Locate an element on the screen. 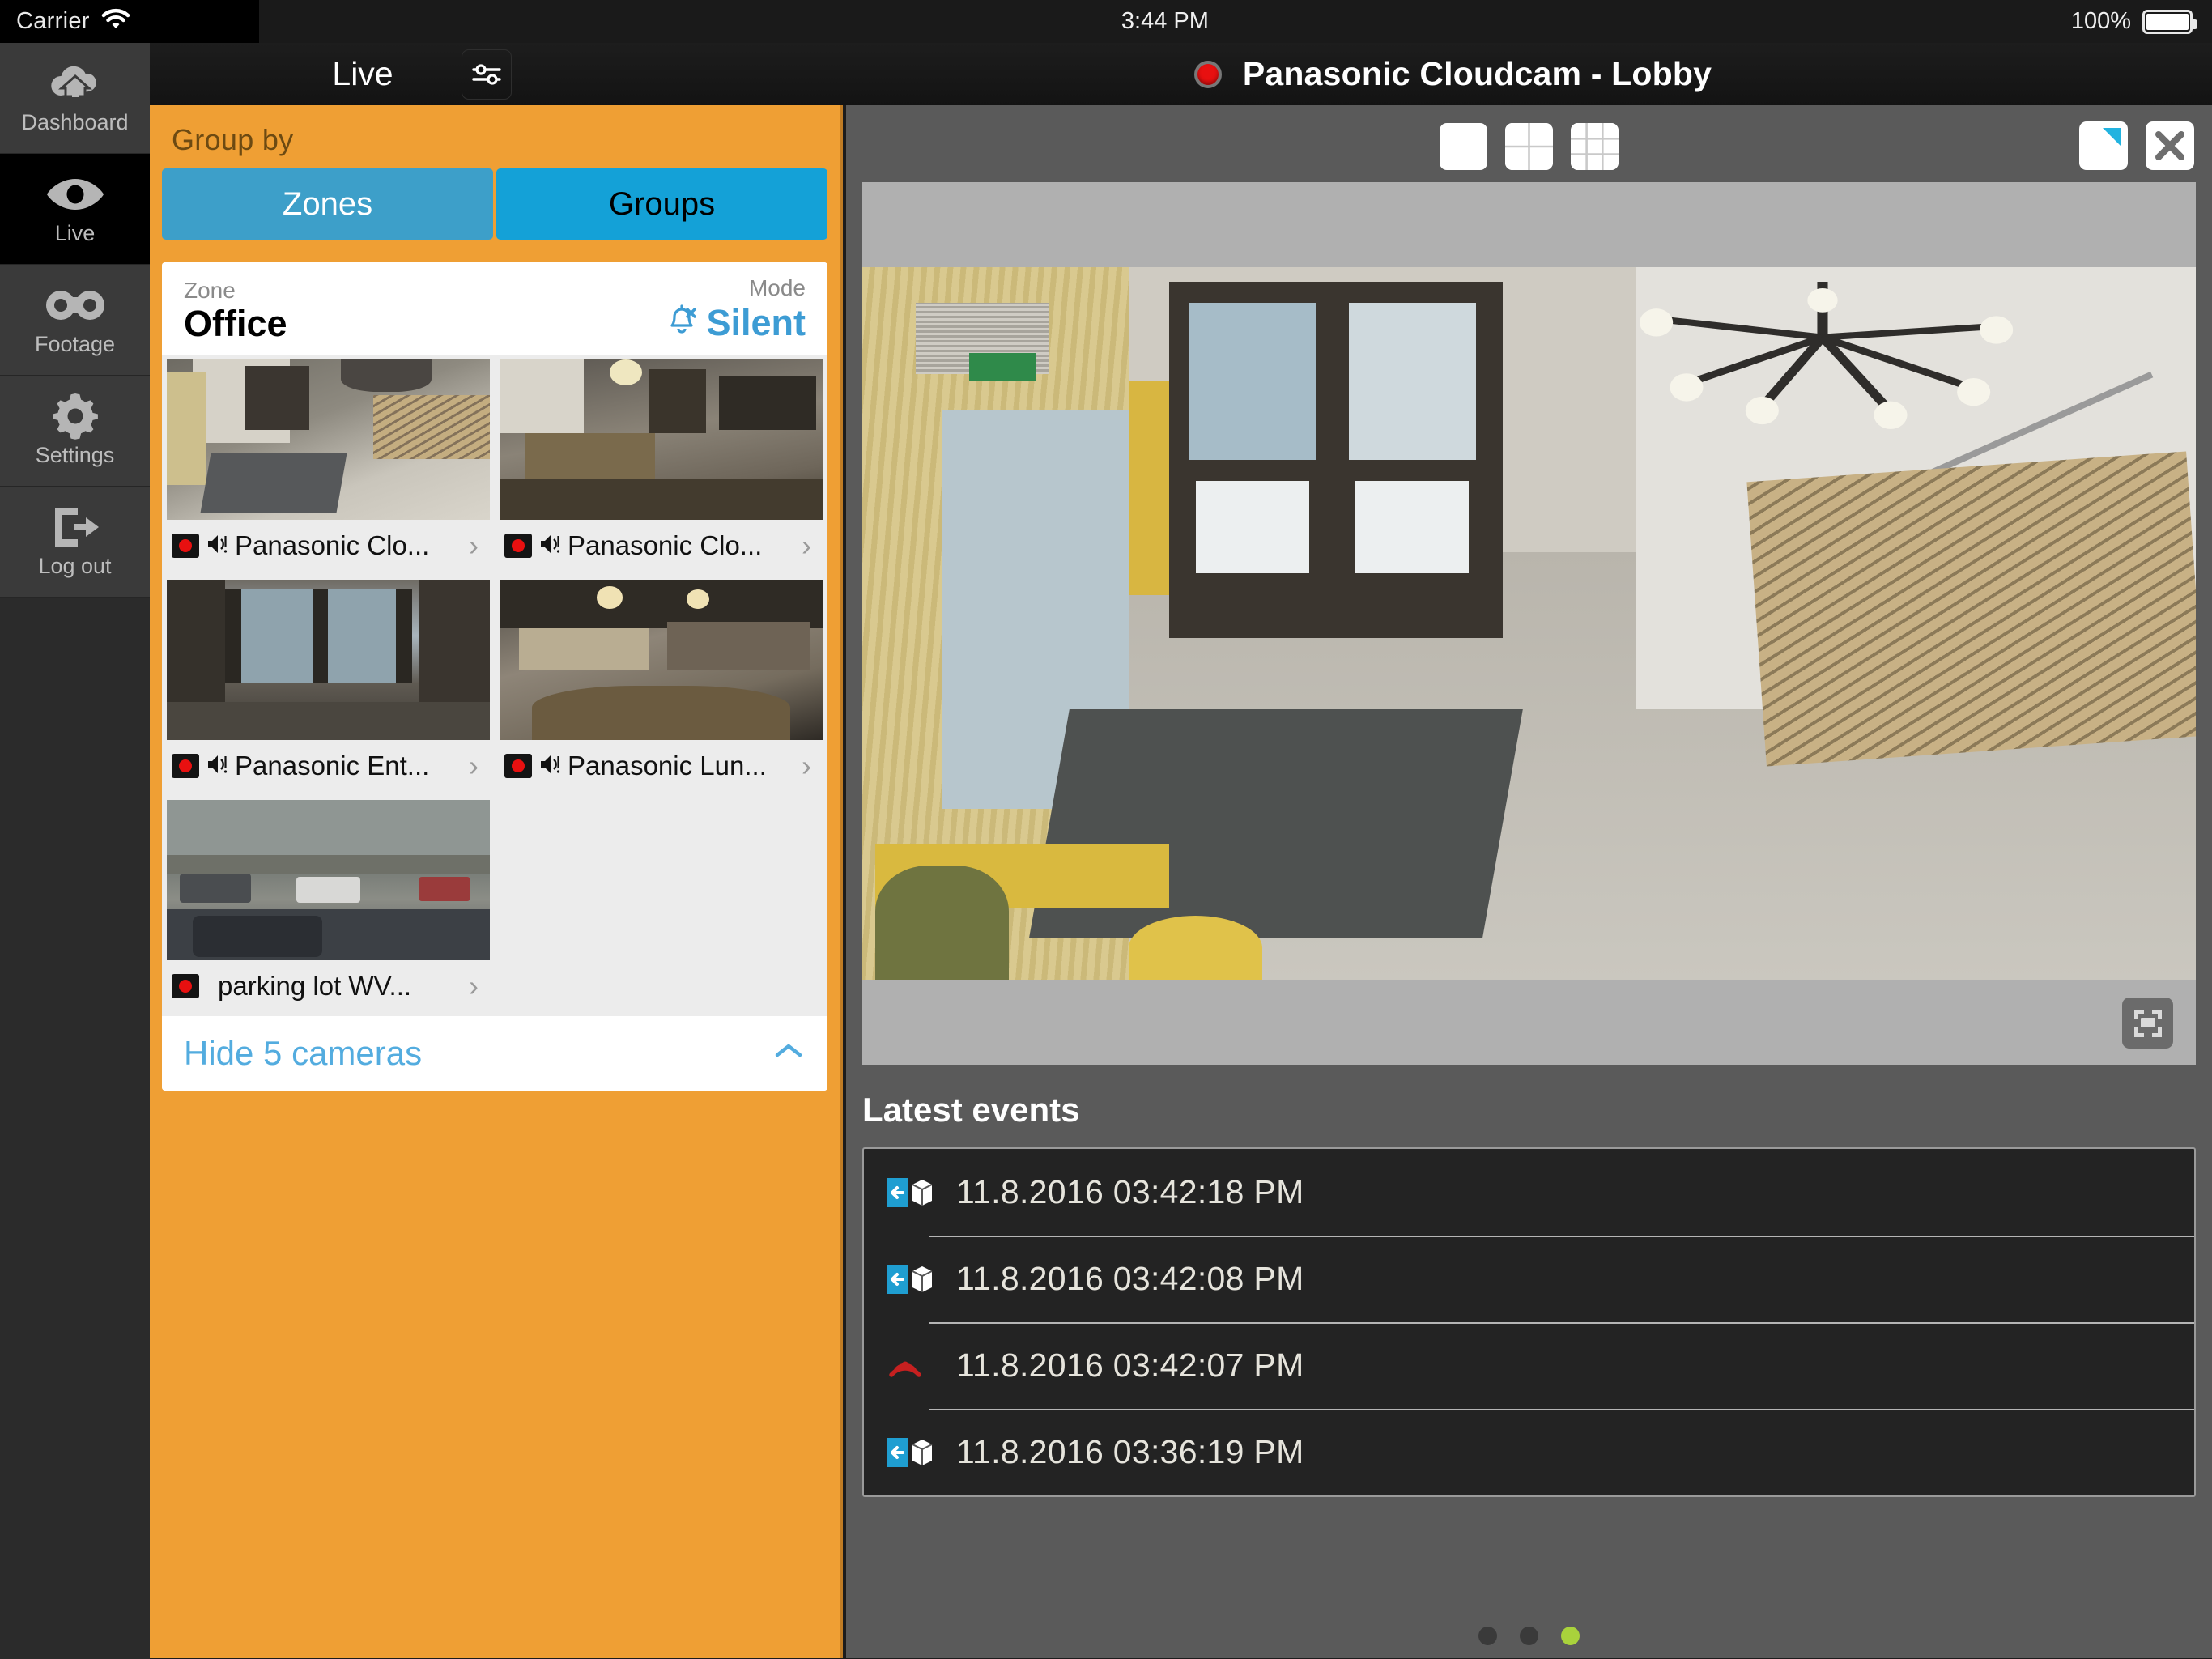  wifi-icon is located at coordinates (116, 22).